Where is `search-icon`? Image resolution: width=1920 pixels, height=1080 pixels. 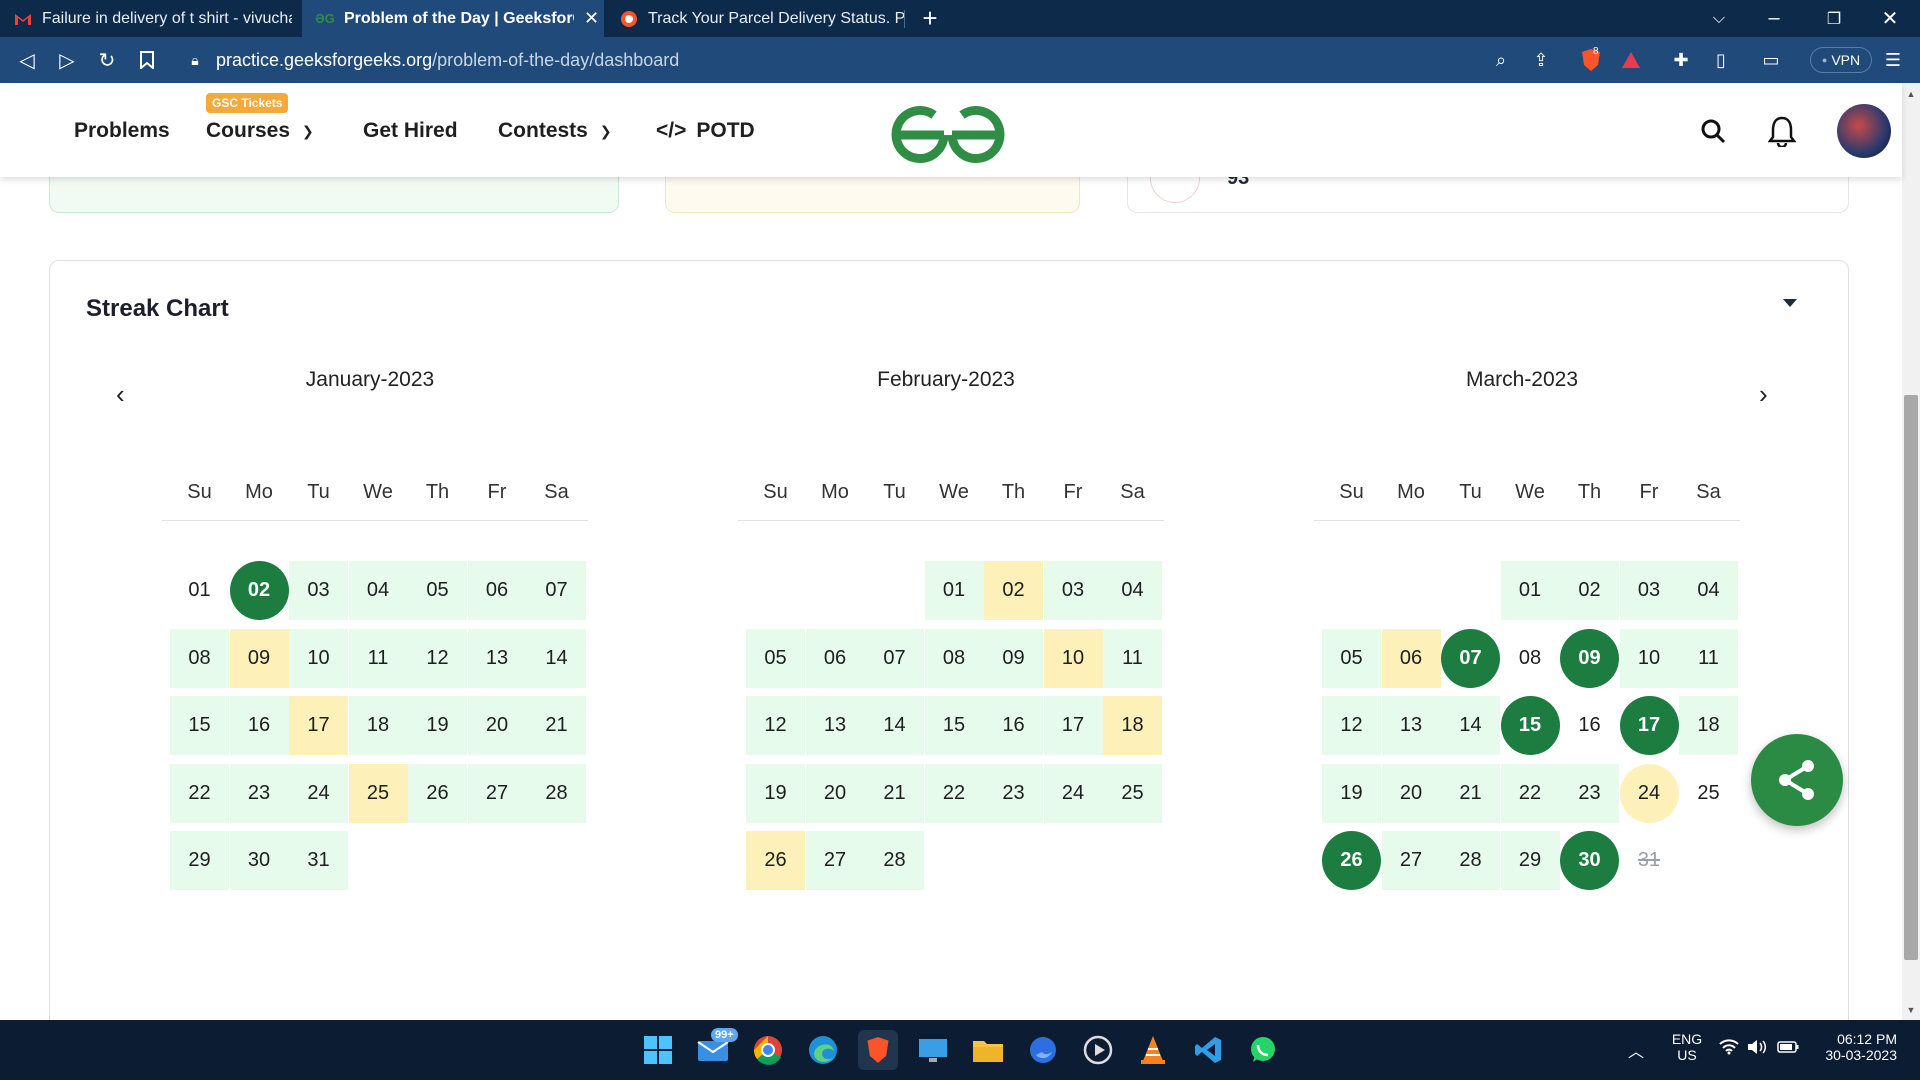 search-icon is located at coordinates (1713, 131).